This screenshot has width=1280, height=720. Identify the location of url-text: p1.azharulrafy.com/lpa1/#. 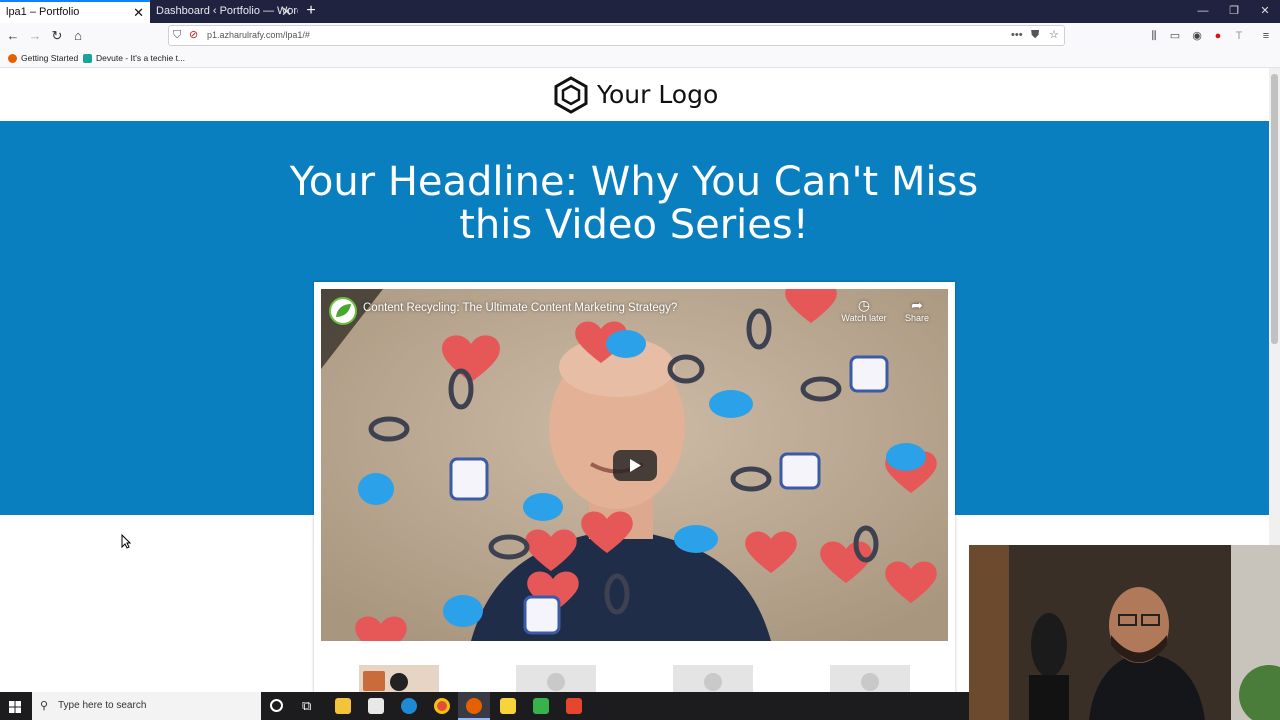
(258, 35).